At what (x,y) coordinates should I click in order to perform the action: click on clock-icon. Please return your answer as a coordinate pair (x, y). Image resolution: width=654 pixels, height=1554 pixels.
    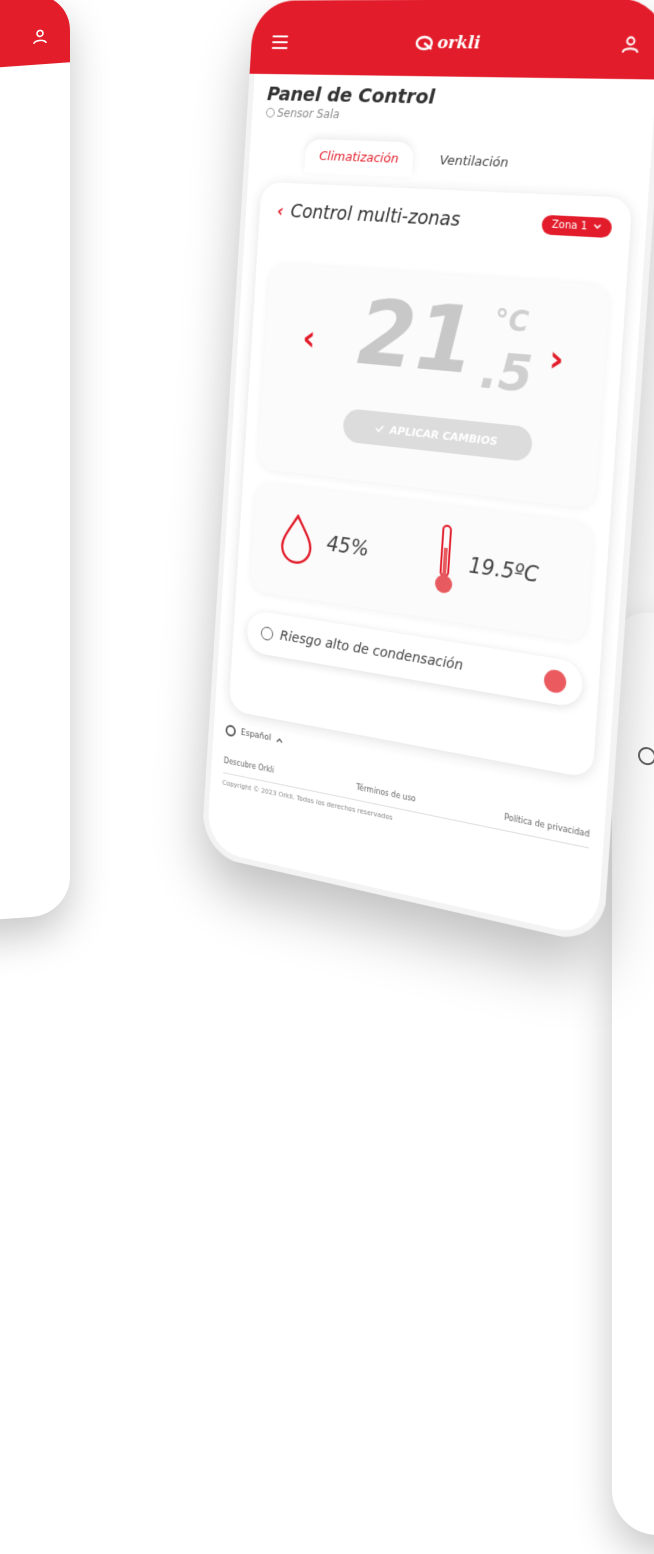
    Looking at the image, I should click on (270, 112).